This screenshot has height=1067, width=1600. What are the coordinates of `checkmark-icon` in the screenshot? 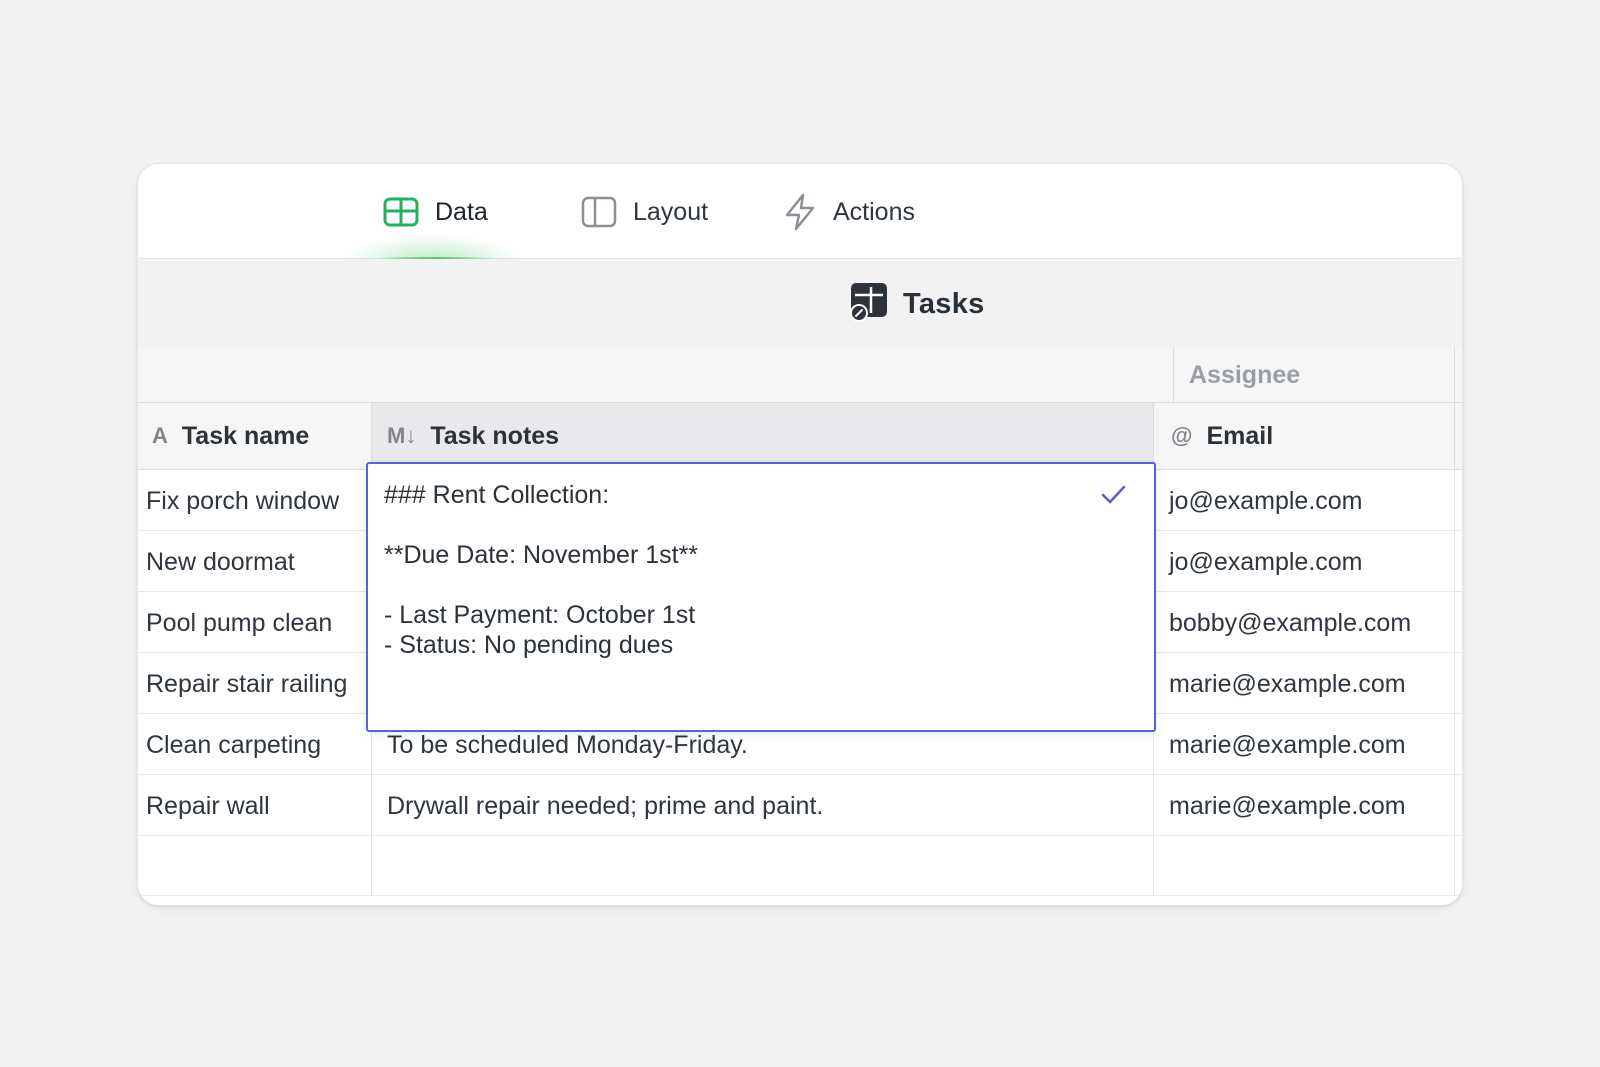 It's located at (1113, 495).